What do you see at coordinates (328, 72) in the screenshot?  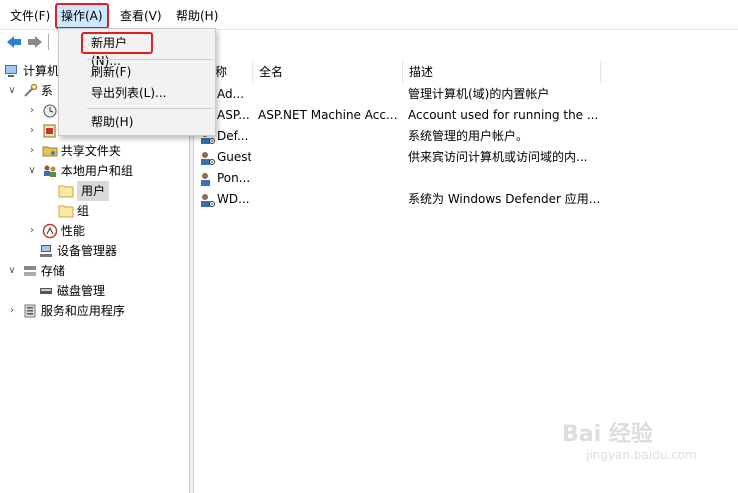 I see `column-header-fullname: 全名` at bounding box center [328, 72].